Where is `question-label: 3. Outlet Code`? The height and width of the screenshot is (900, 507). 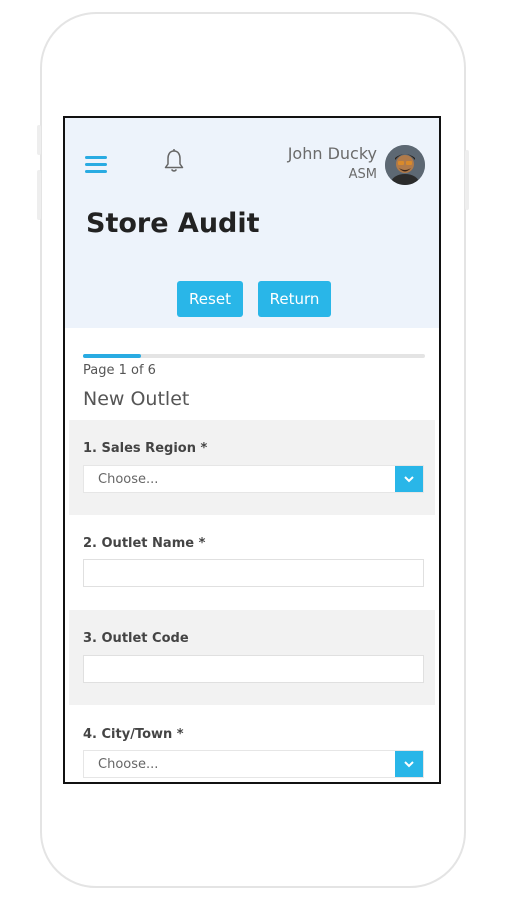
question-label: 3. Outlet Code is located at coordinates (136, 638).